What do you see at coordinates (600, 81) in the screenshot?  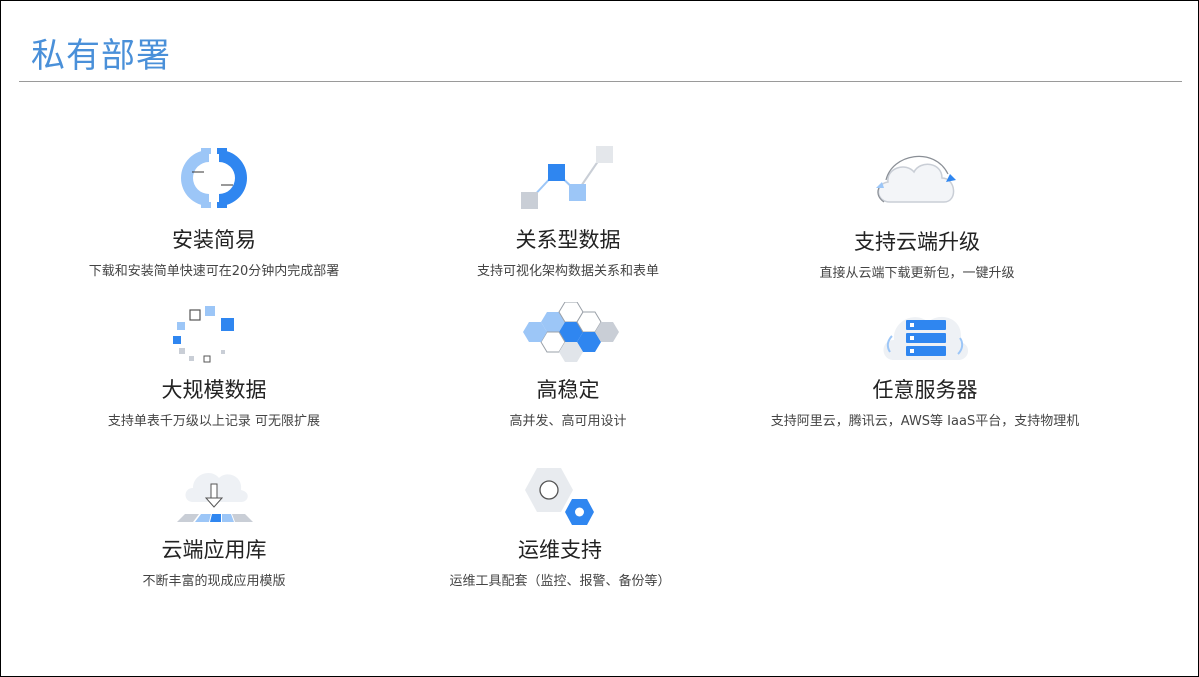 I see `title-divider` at bounding box center [600, 81].